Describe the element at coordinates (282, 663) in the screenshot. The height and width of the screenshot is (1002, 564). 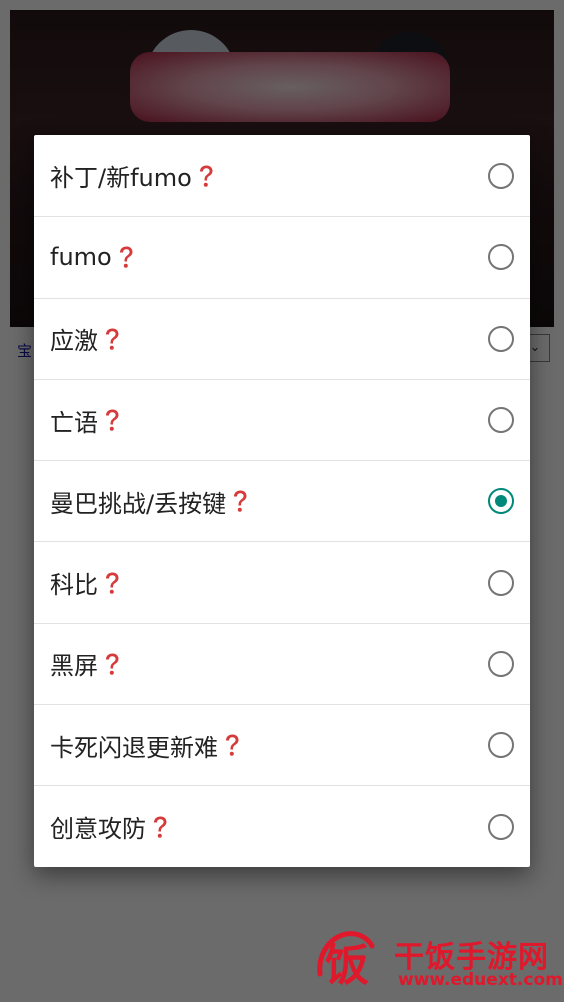
I see `option-black-screen: 黑屏` at that location.